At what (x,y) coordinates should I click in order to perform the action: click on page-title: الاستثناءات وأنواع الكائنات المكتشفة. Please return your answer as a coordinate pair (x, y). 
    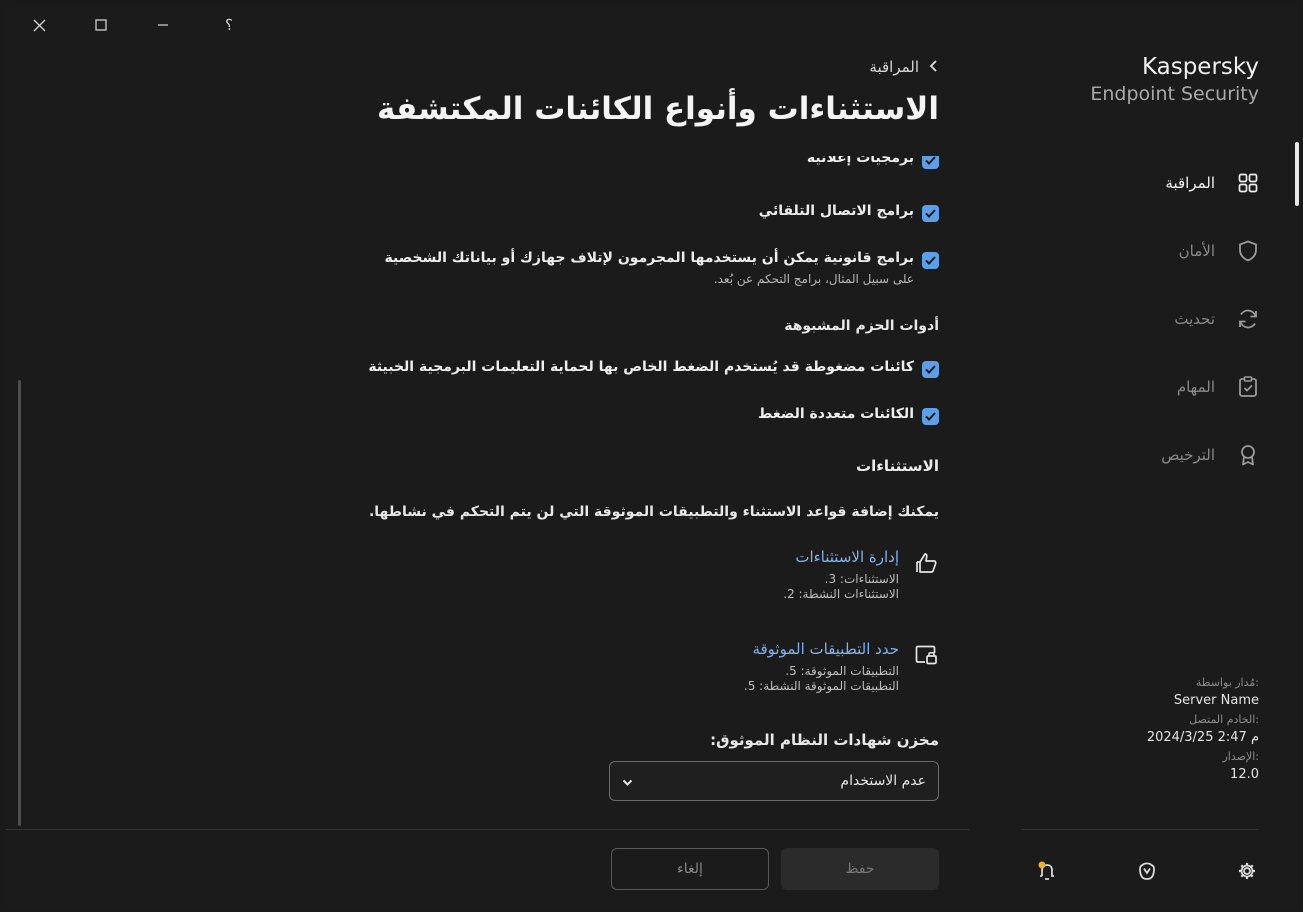
    Looking at the image, I should click on (658, 109).